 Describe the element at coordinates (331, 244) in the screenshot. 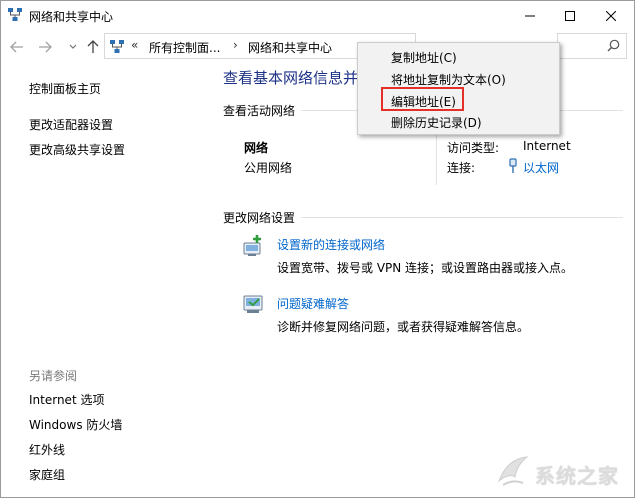

I see `setup-new-connection-link: 设置新的连接或网络` at that location.